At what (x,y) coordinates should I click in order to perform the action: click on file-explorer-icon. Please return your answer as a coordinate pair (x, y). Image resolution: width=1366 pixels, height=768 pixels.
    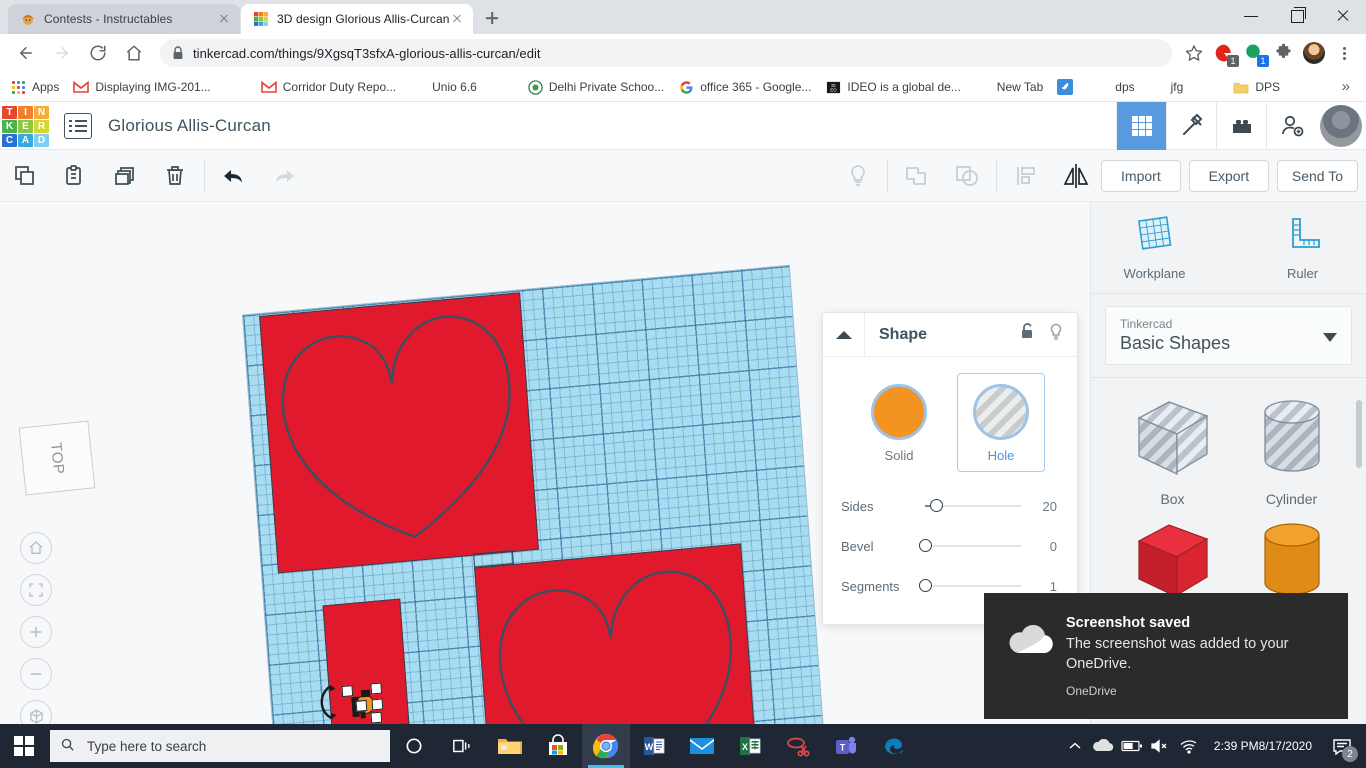
    Looking at the image, I should click on (510, 746).